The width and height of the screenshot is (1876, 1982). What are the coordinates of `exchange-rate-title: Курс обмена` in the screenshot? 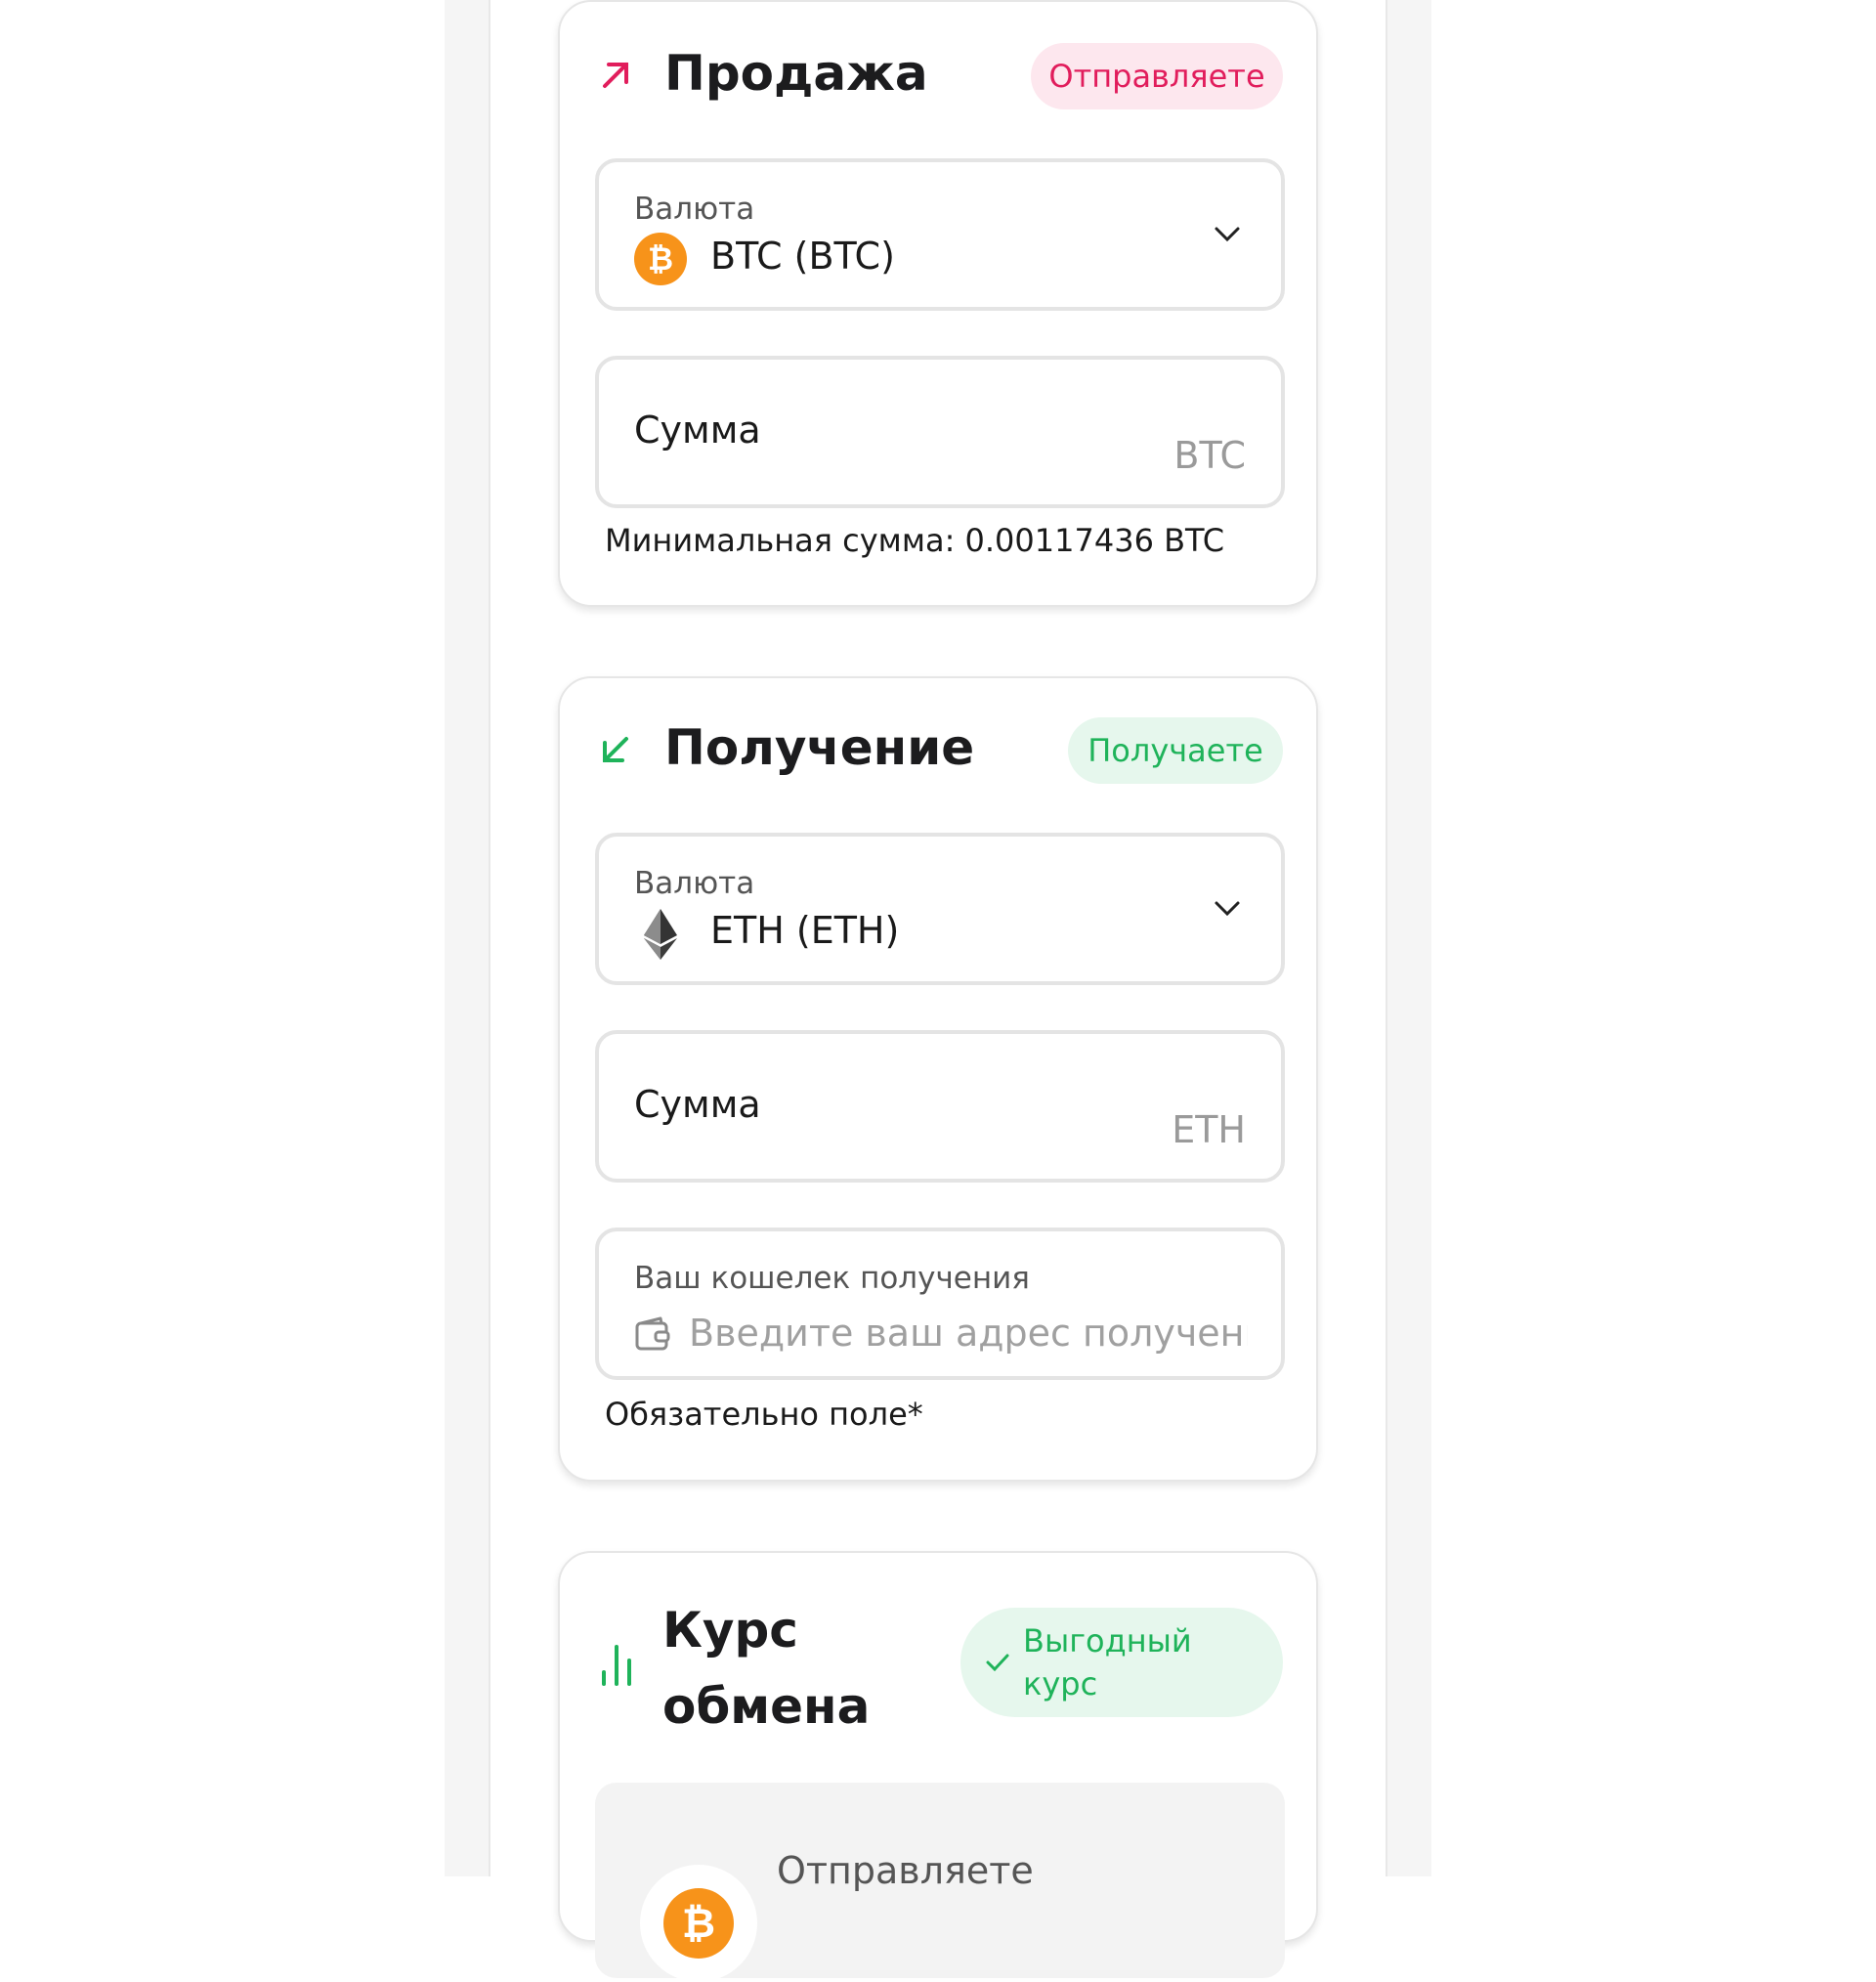 It's located at (766, 1669).